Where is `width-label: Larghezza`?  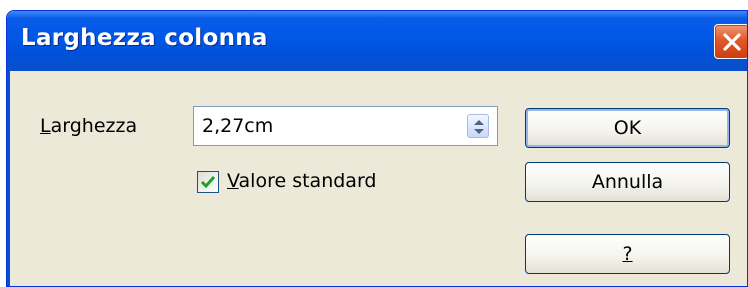 width-label: Larghezza is located at coordinates (88, 126).